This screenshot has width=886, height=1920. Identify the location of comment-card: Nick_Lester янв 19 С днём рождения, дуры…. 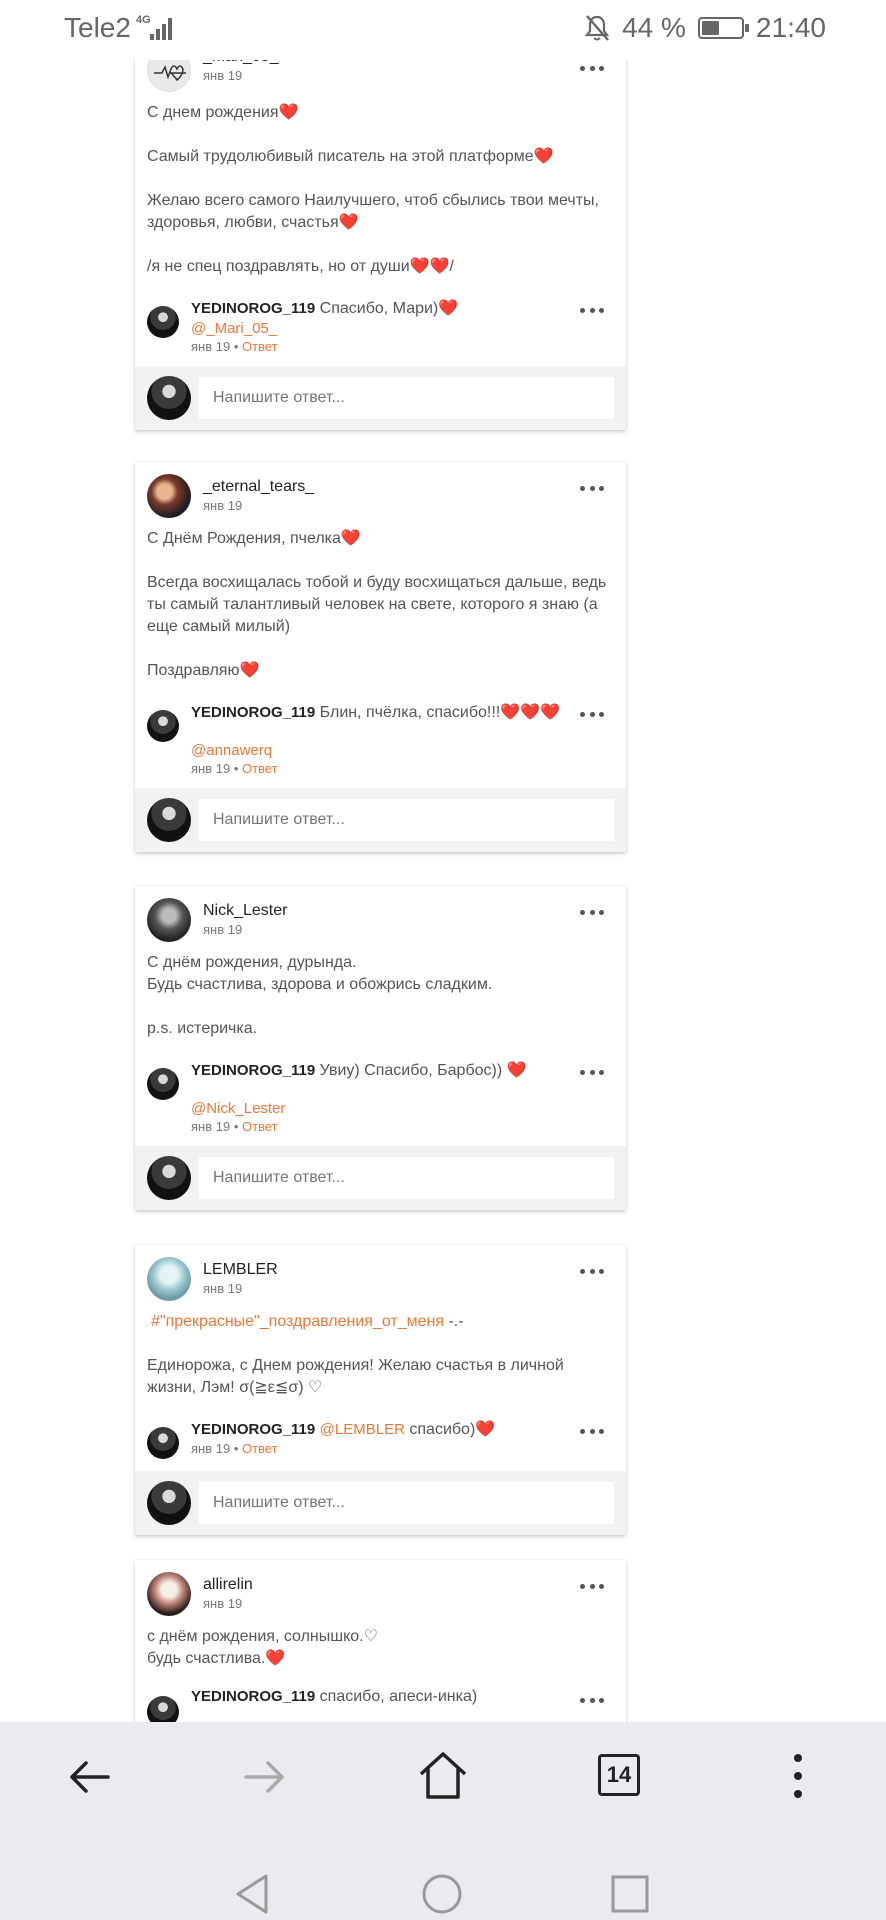
(380, 1048).